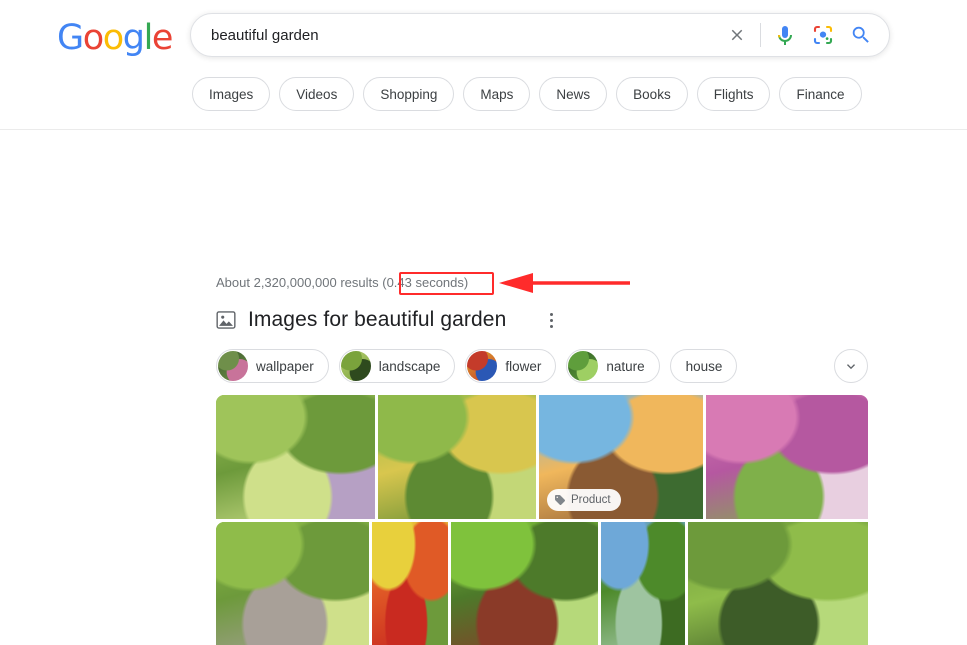  Describe the element at coordinates (823, 35) in the screenshot. I see `google-lens-icon` at that location.